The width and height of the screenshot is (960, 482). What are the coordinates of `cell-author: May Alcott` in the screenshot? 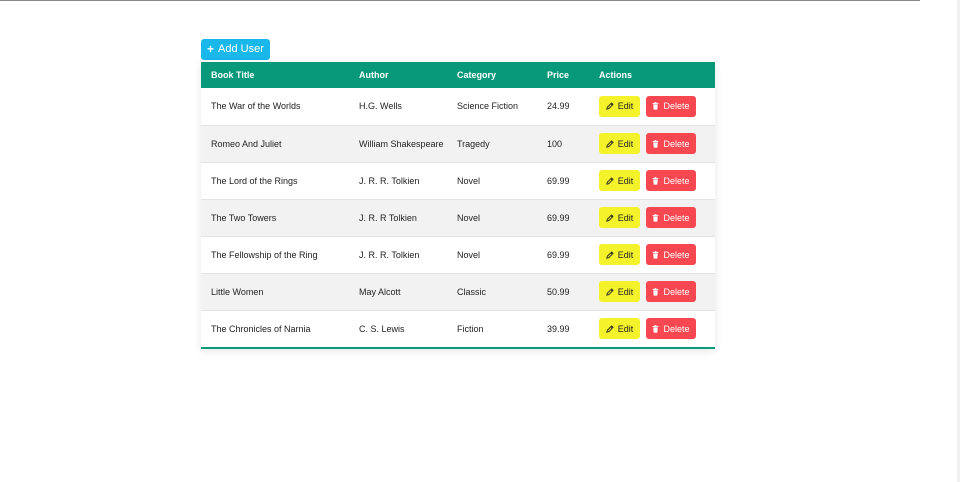 It's located at (398, 291).